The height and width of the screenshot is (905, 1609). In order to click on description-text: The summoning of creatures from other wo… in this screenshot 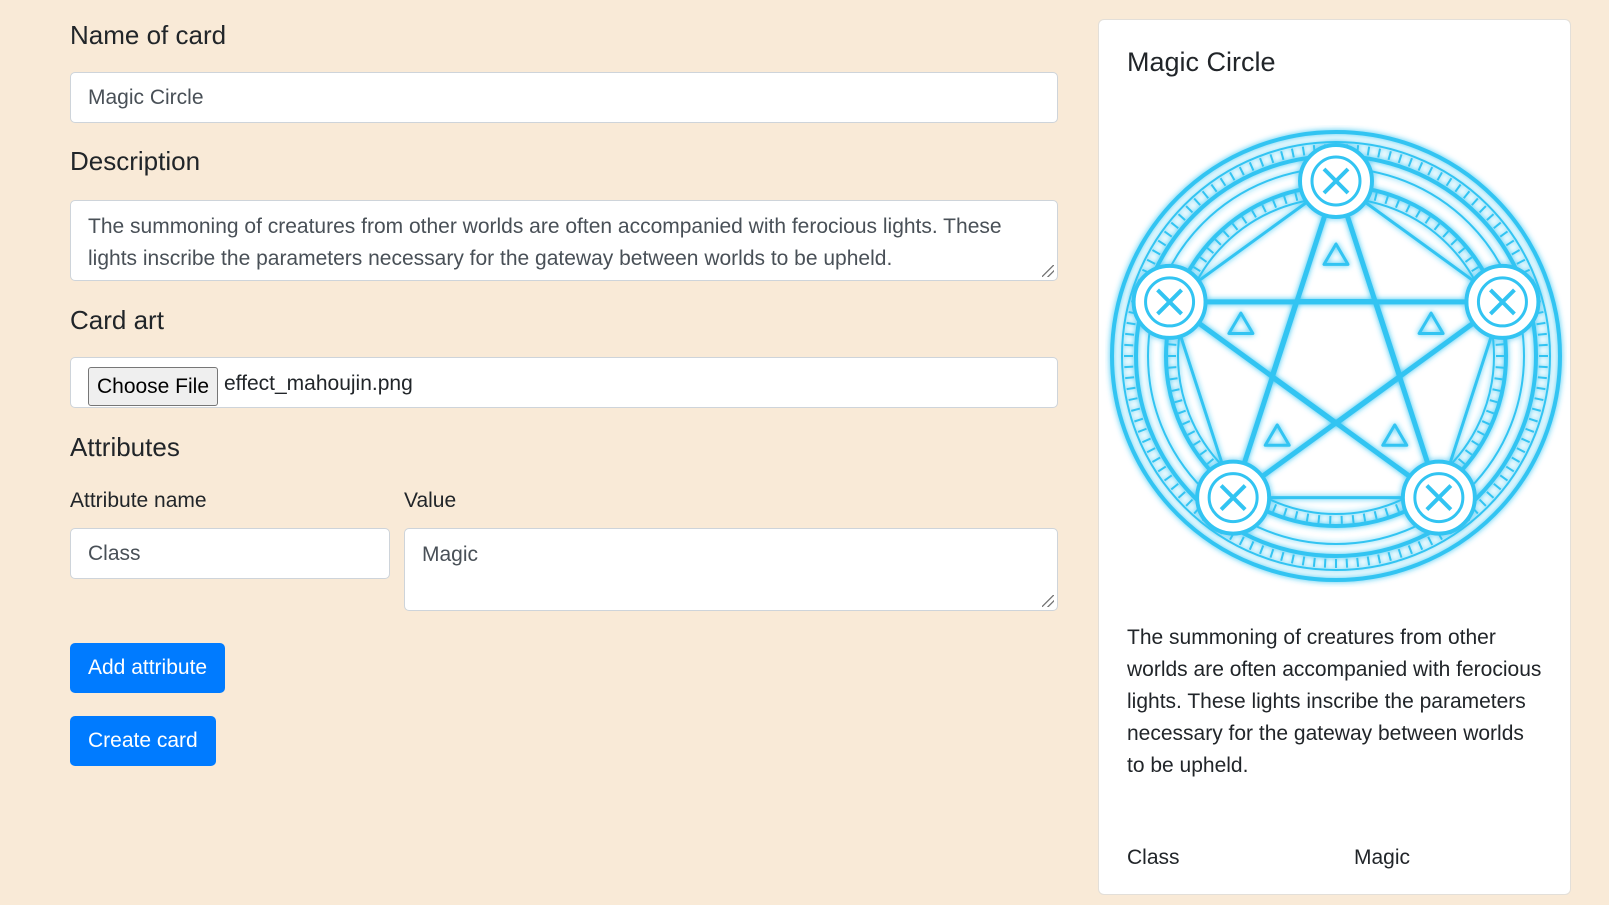, I will do `click(545, 242)`.